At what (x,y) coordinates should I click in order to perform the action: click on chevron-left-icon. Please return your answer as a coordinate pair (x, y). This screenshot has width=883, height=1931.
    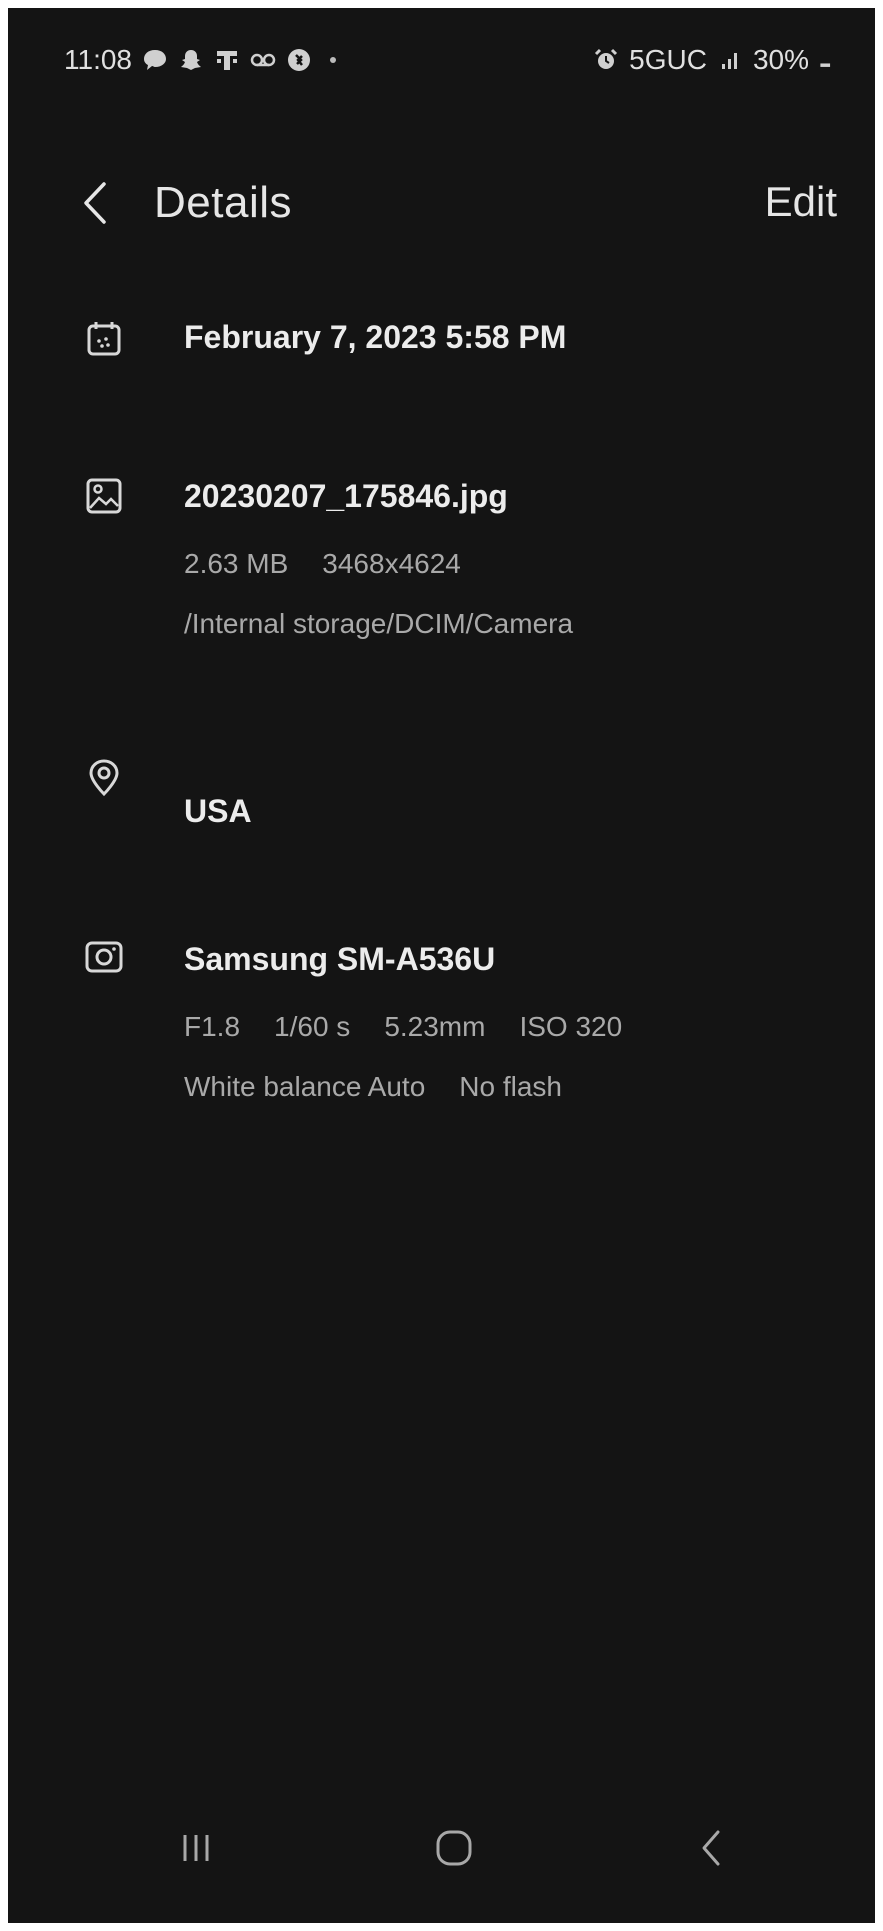
    Looking at the image, I should click on (95, 203).